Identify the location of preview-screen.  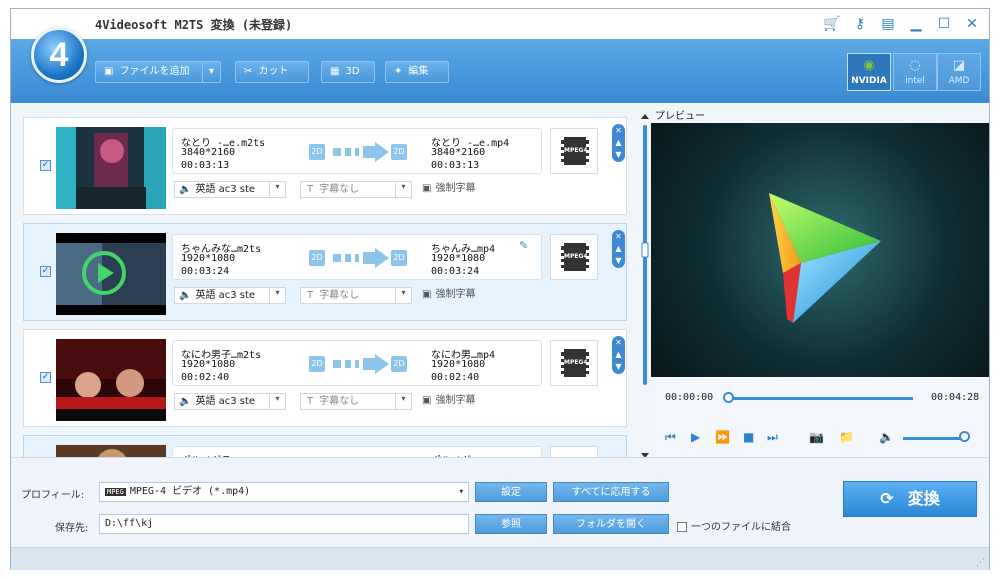
(820, 250).